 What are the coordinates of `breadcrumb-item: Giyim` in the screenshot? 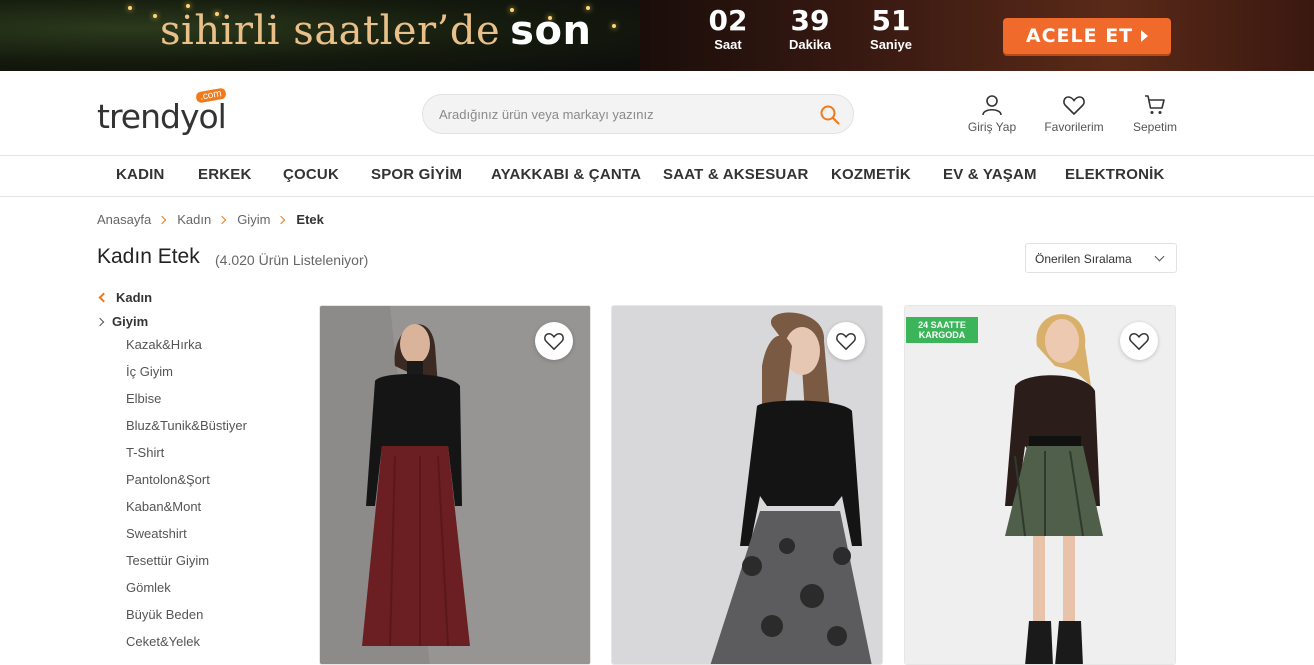 It's located at (253, 219).